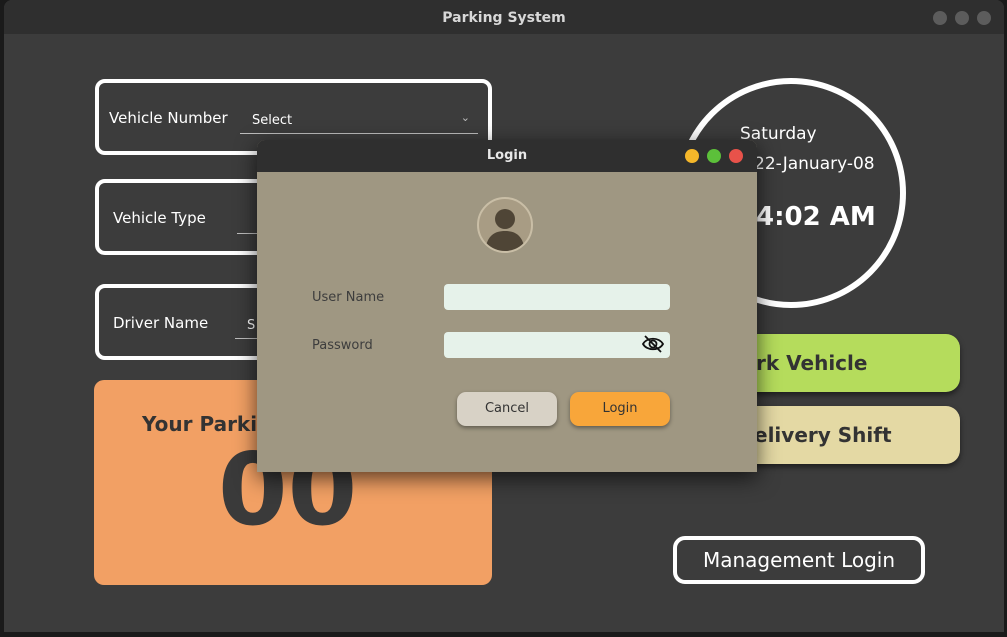 Image resolution: width=1007 pixels, height=637 pixels. Describe the element at coordinates (505, 225) in the screenshot. I see `user-avatar-icon` at that location.